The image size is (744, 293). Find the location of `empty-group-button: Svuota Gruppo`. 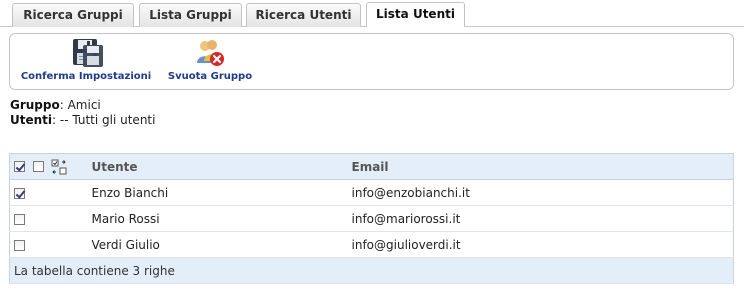

empty-group-button: Svuota Gruppo is located at coordinates (210, 59).